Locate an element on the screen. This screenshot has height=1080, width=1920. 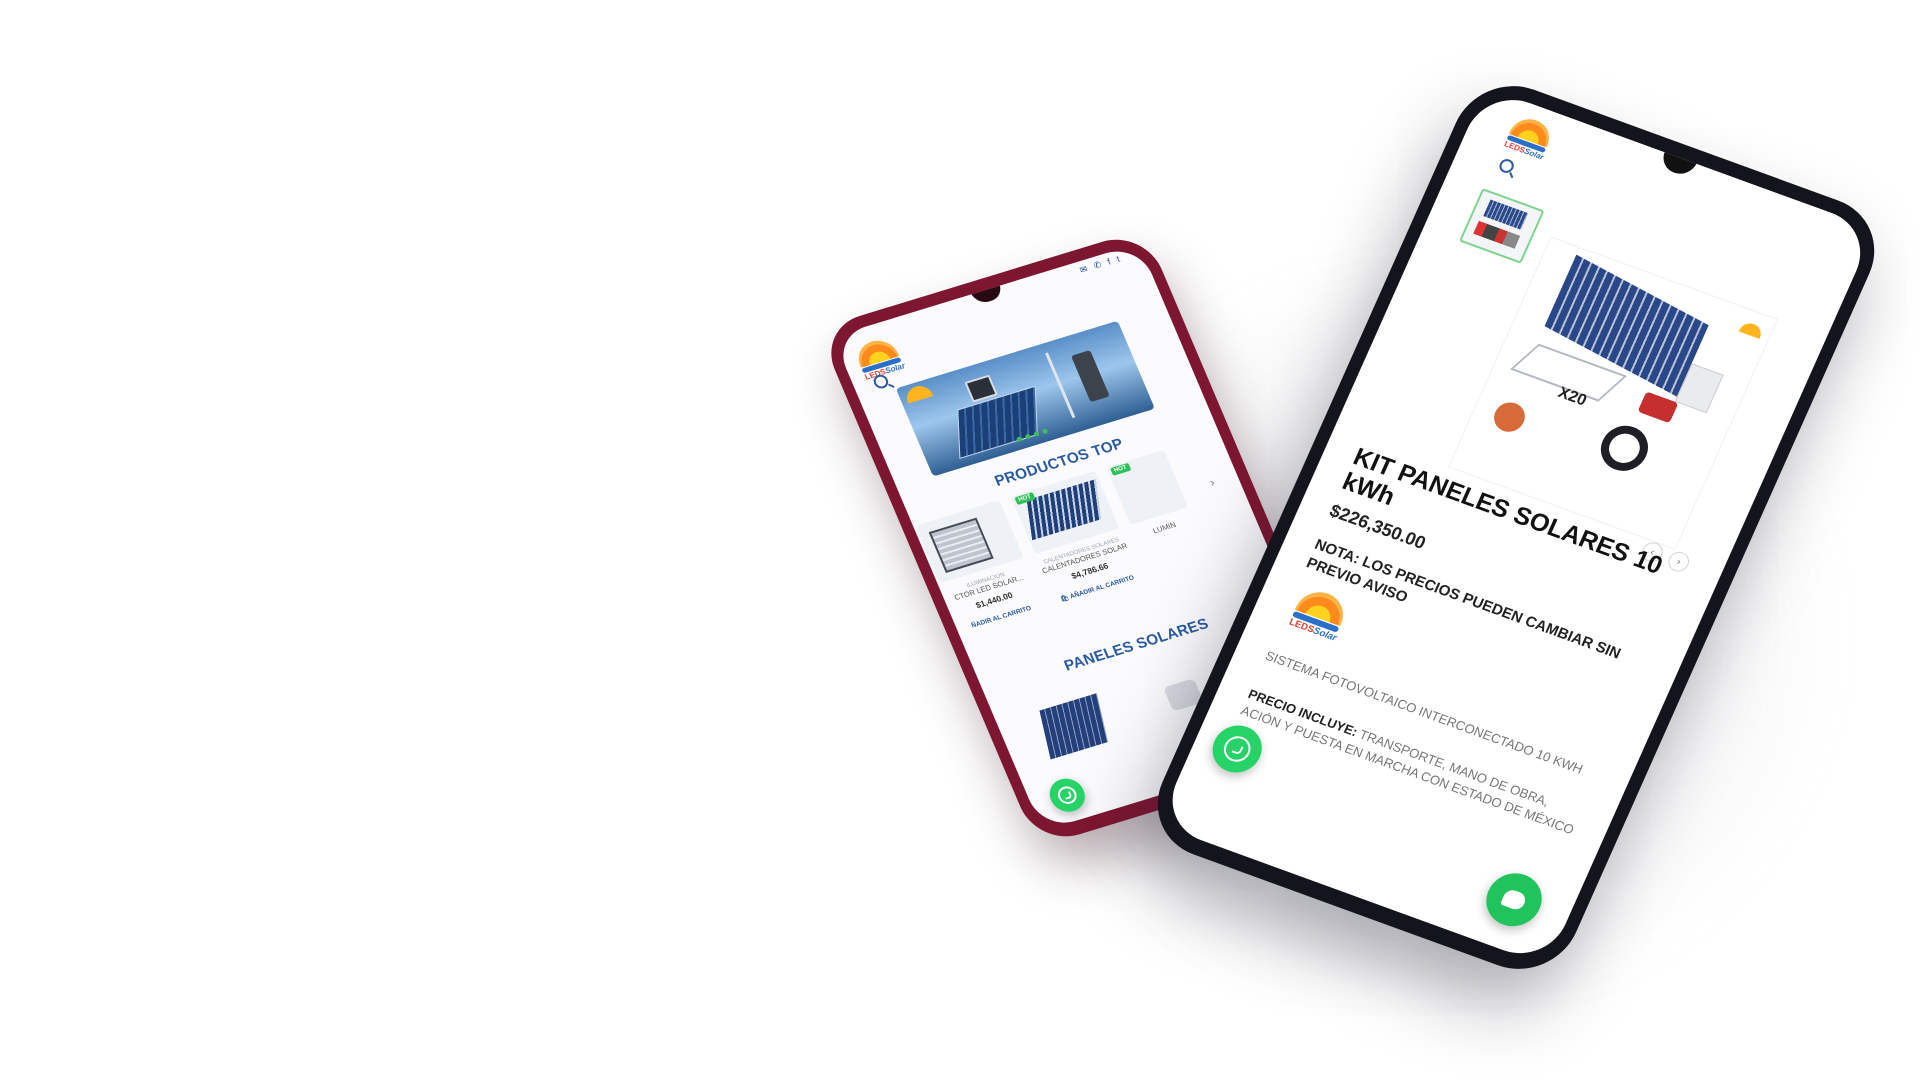
chat-button is located at coordinates (1514, 899).